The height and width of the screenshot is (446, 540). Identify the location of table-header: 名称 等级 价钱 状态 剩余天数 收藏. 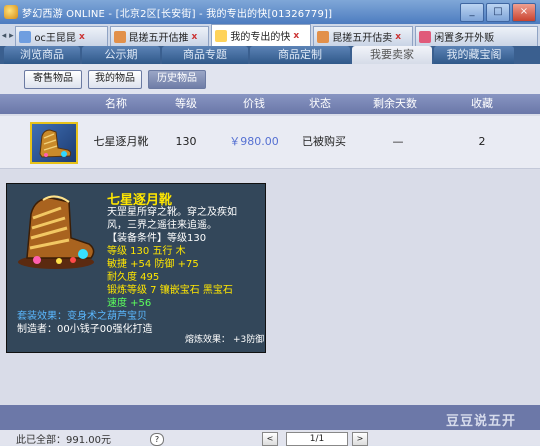
(270, 104).